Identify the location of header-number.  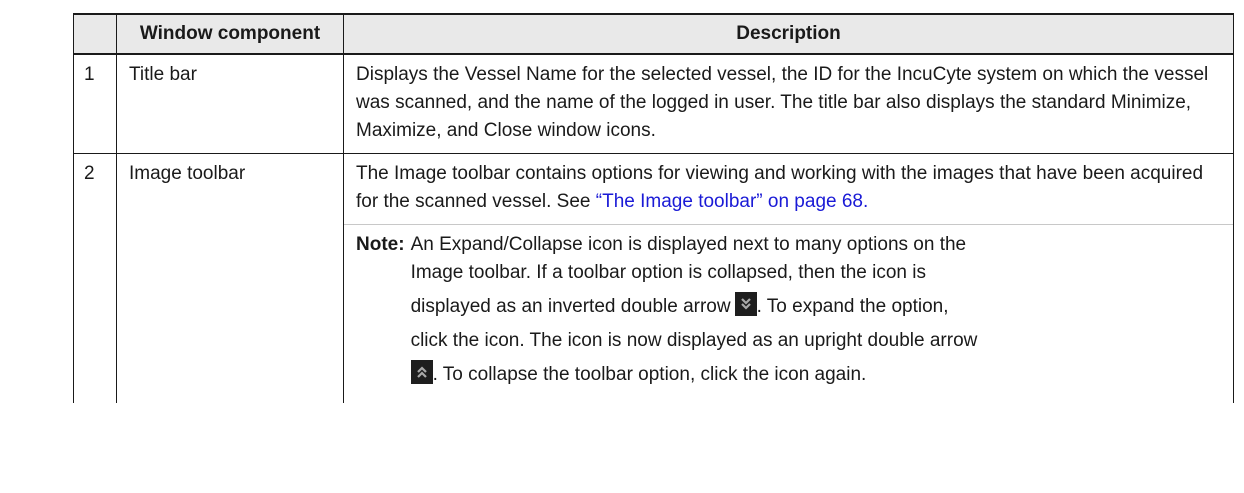
(95, 34).